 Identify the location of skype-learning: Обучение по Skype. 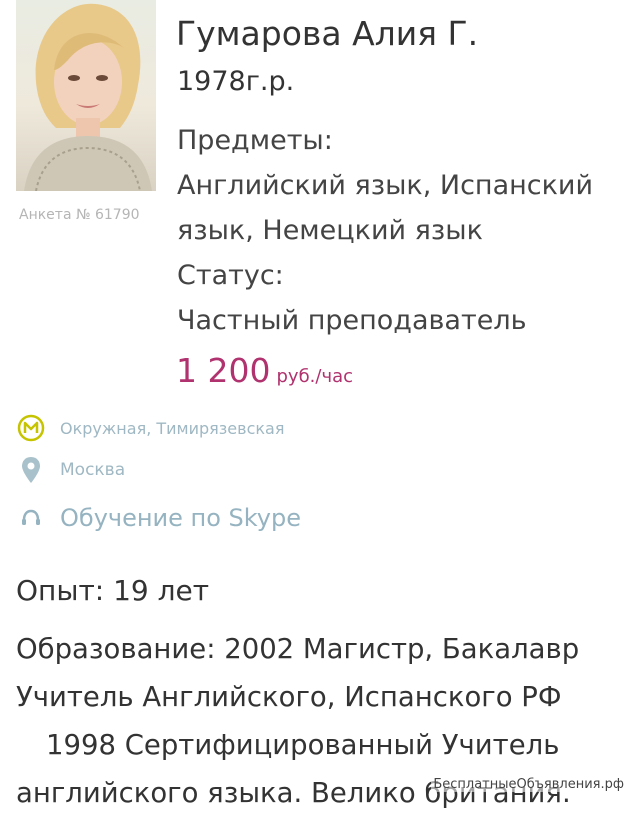
(158, 518).